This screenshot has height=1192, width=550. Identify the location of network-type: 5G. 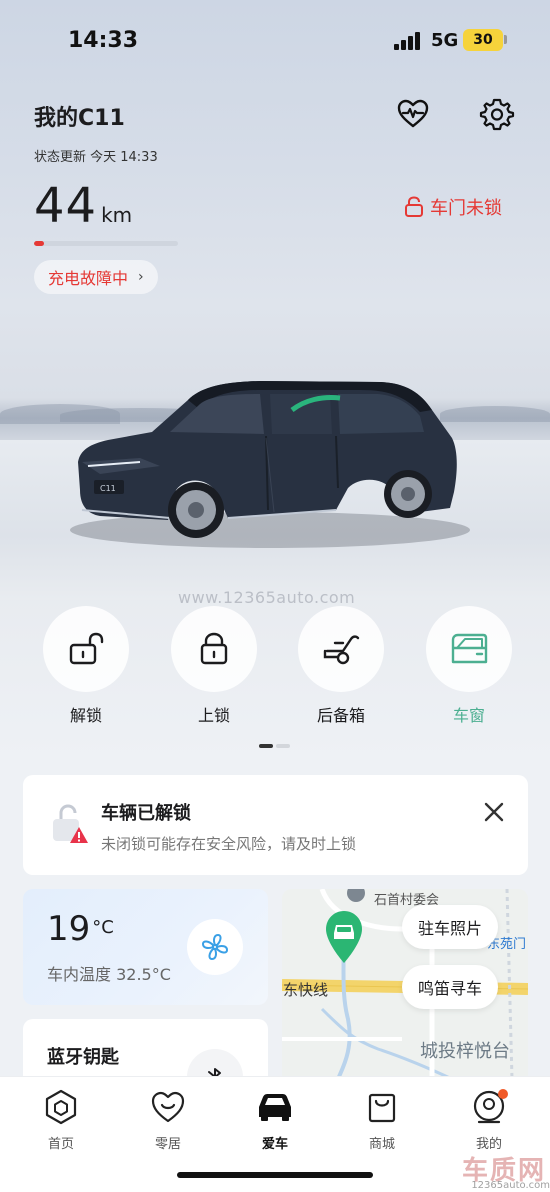
(445, 40).